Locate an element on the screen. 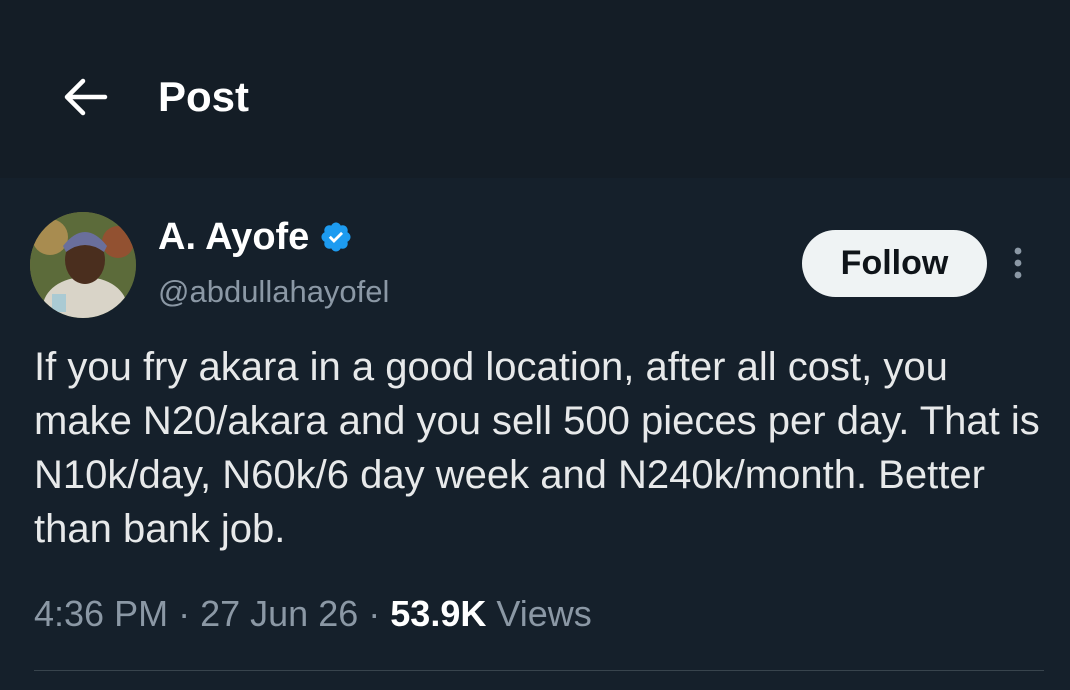  arrow-left-icon is located at coordinates (86, 97).